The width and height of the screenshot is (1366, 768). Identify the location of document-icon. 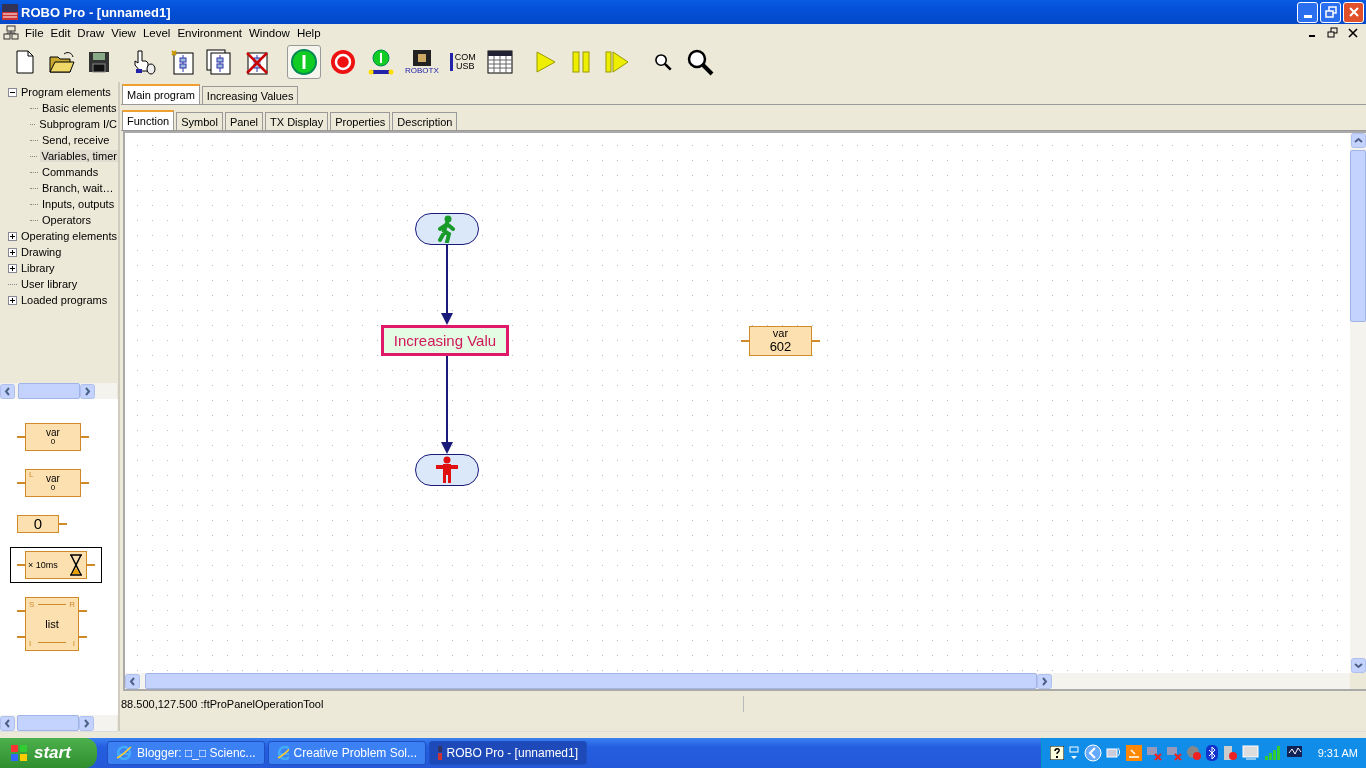
(11, 33).